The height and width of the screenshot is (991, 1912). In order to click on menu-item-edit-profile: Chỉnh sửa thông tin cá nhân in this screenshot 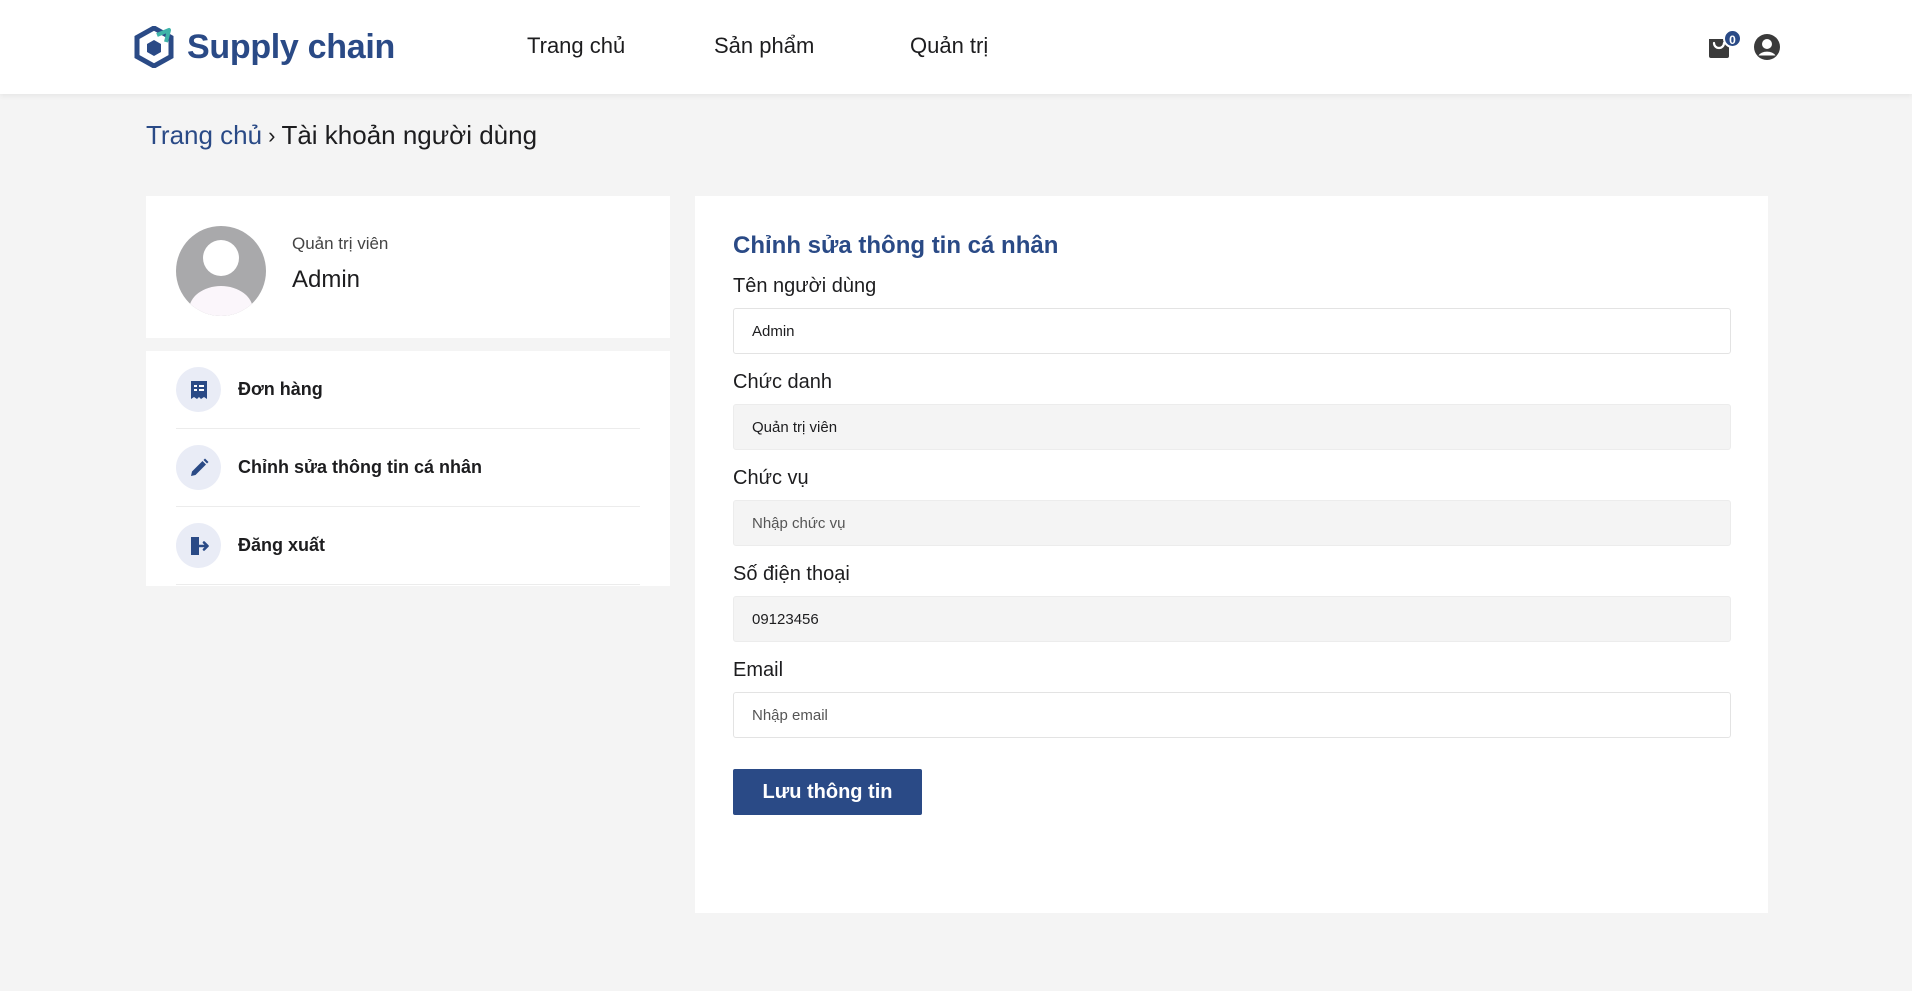, I will do `click(408, 468)`.